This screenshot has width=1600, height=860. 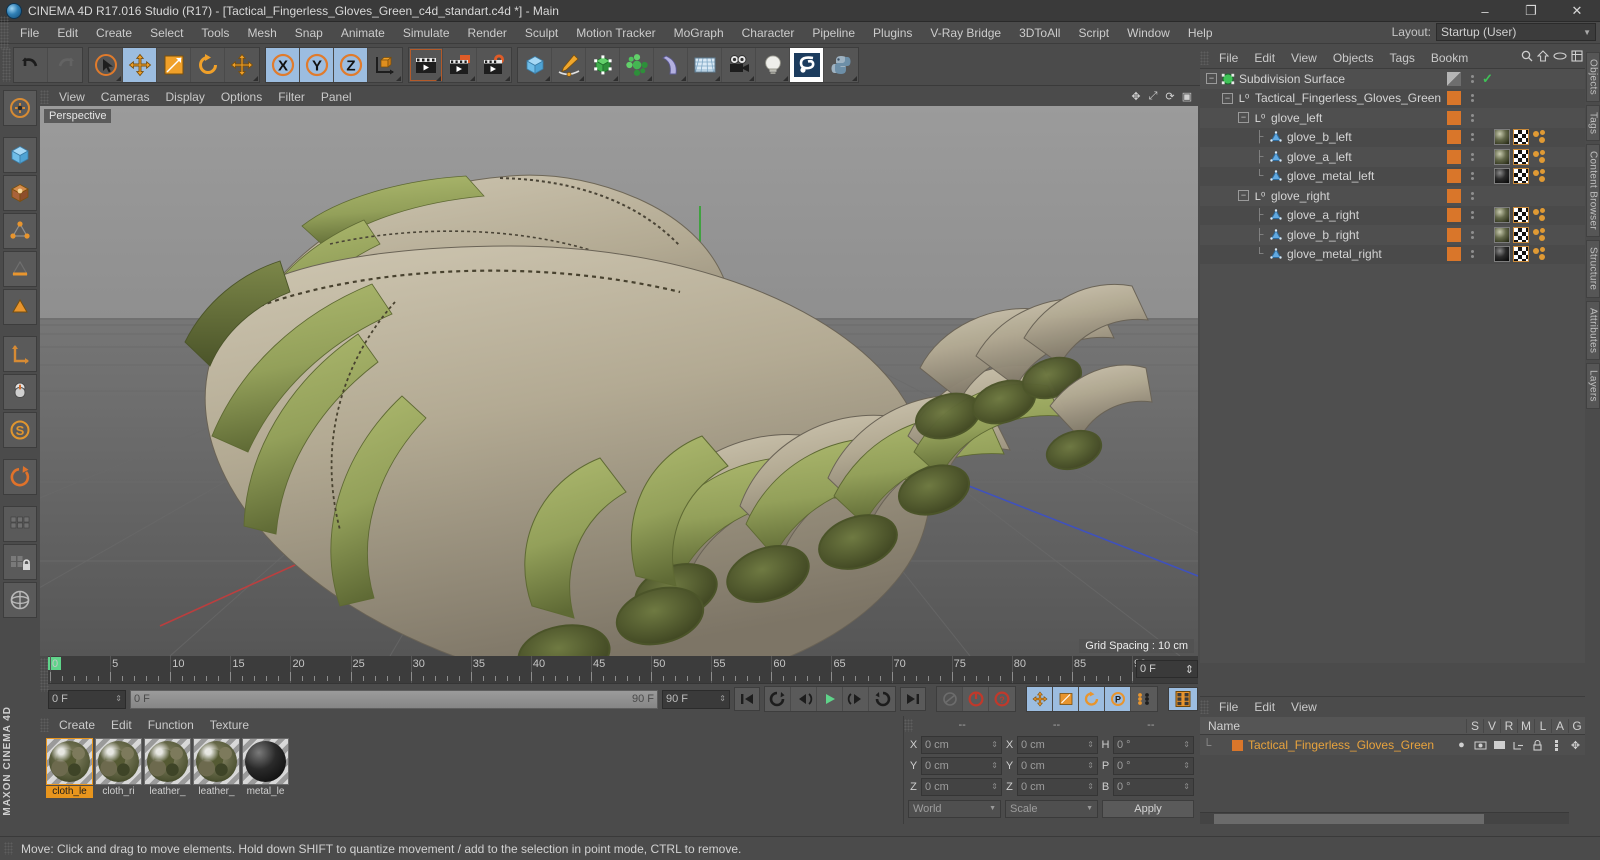 I want to click on right-tab-tags: Tags, so click(x=1592, y=123).